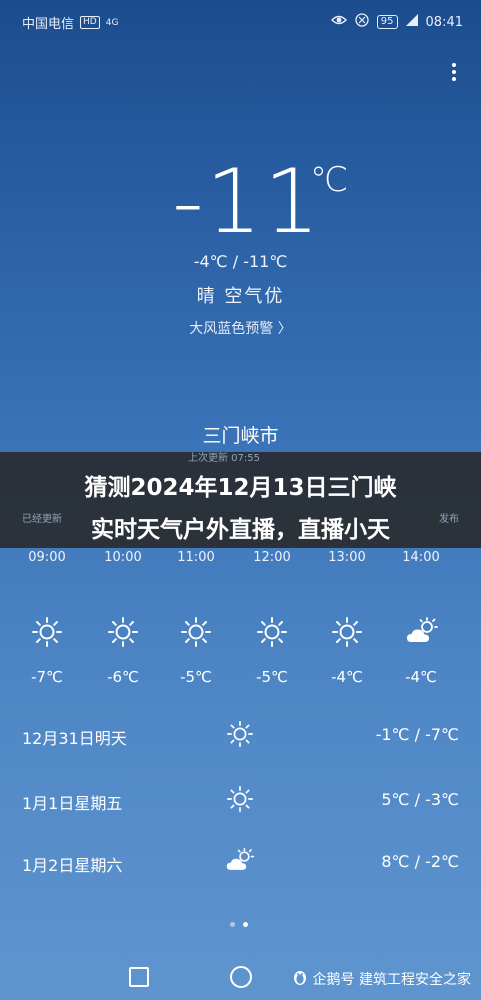 The image size is (481, 1000). I want to click on daily-temps: 5℃ / -3℃, so click(420, 799).